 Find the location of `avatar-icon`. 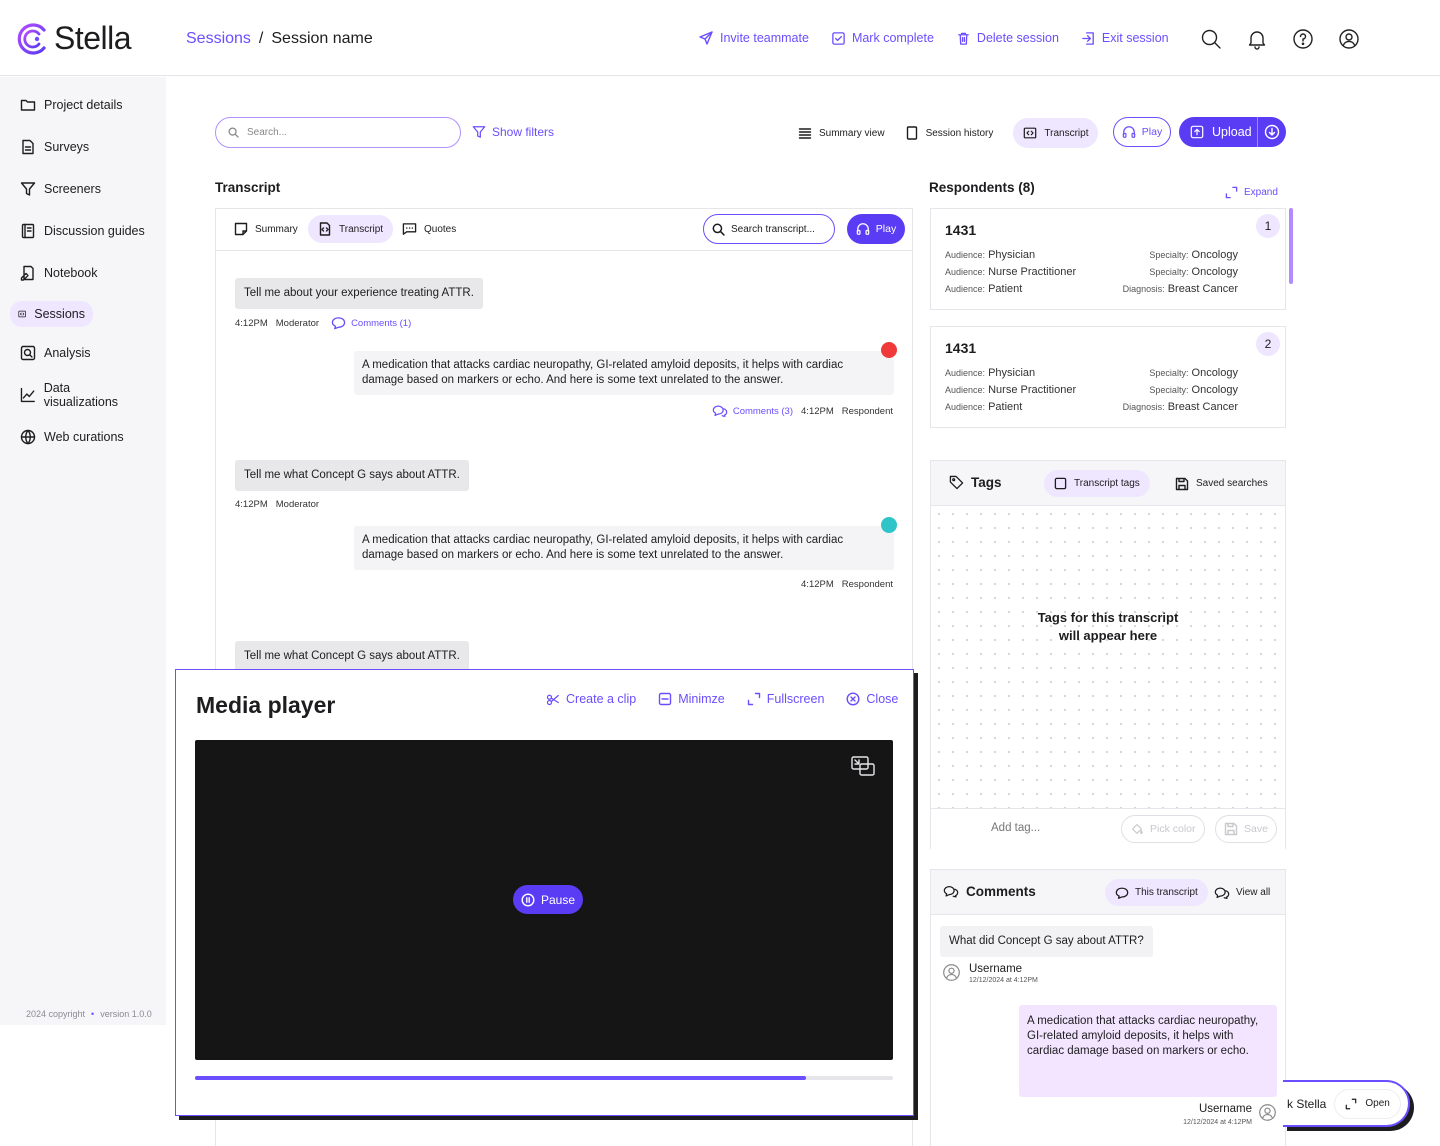

avatar-icon is located at coordinates (951, 972).